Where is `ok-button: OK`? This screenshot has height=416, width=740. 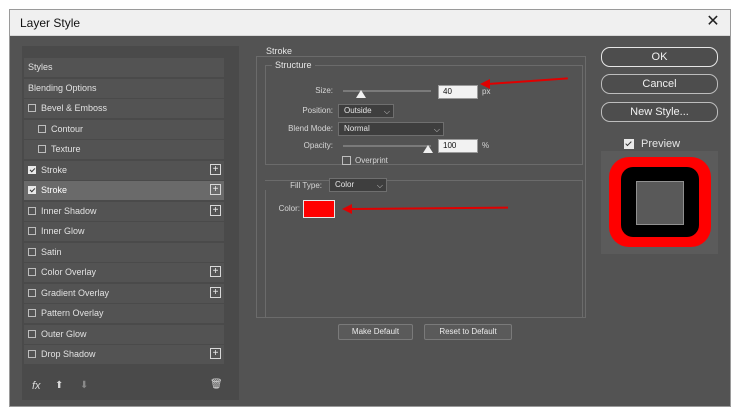
ok-button: OK is located at coordinates (659, 57).